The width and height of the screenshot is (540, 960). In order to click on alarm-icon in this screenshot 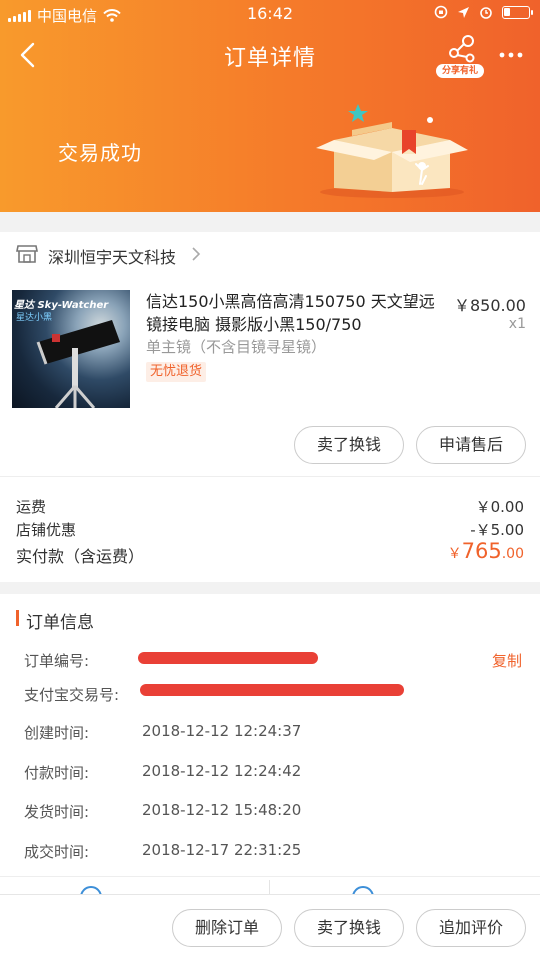, I will do `click(486, 13)`.